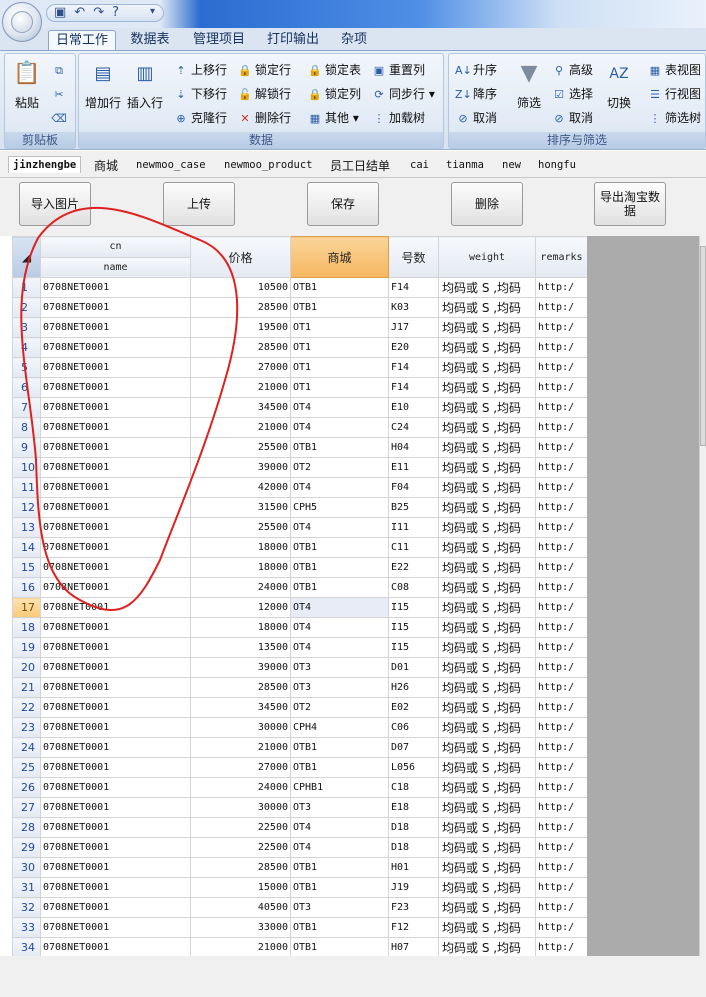 Image resolution: width=706 pixels, height=997 pixels. I want to click on cell-price: 21000, so click(240, 747).